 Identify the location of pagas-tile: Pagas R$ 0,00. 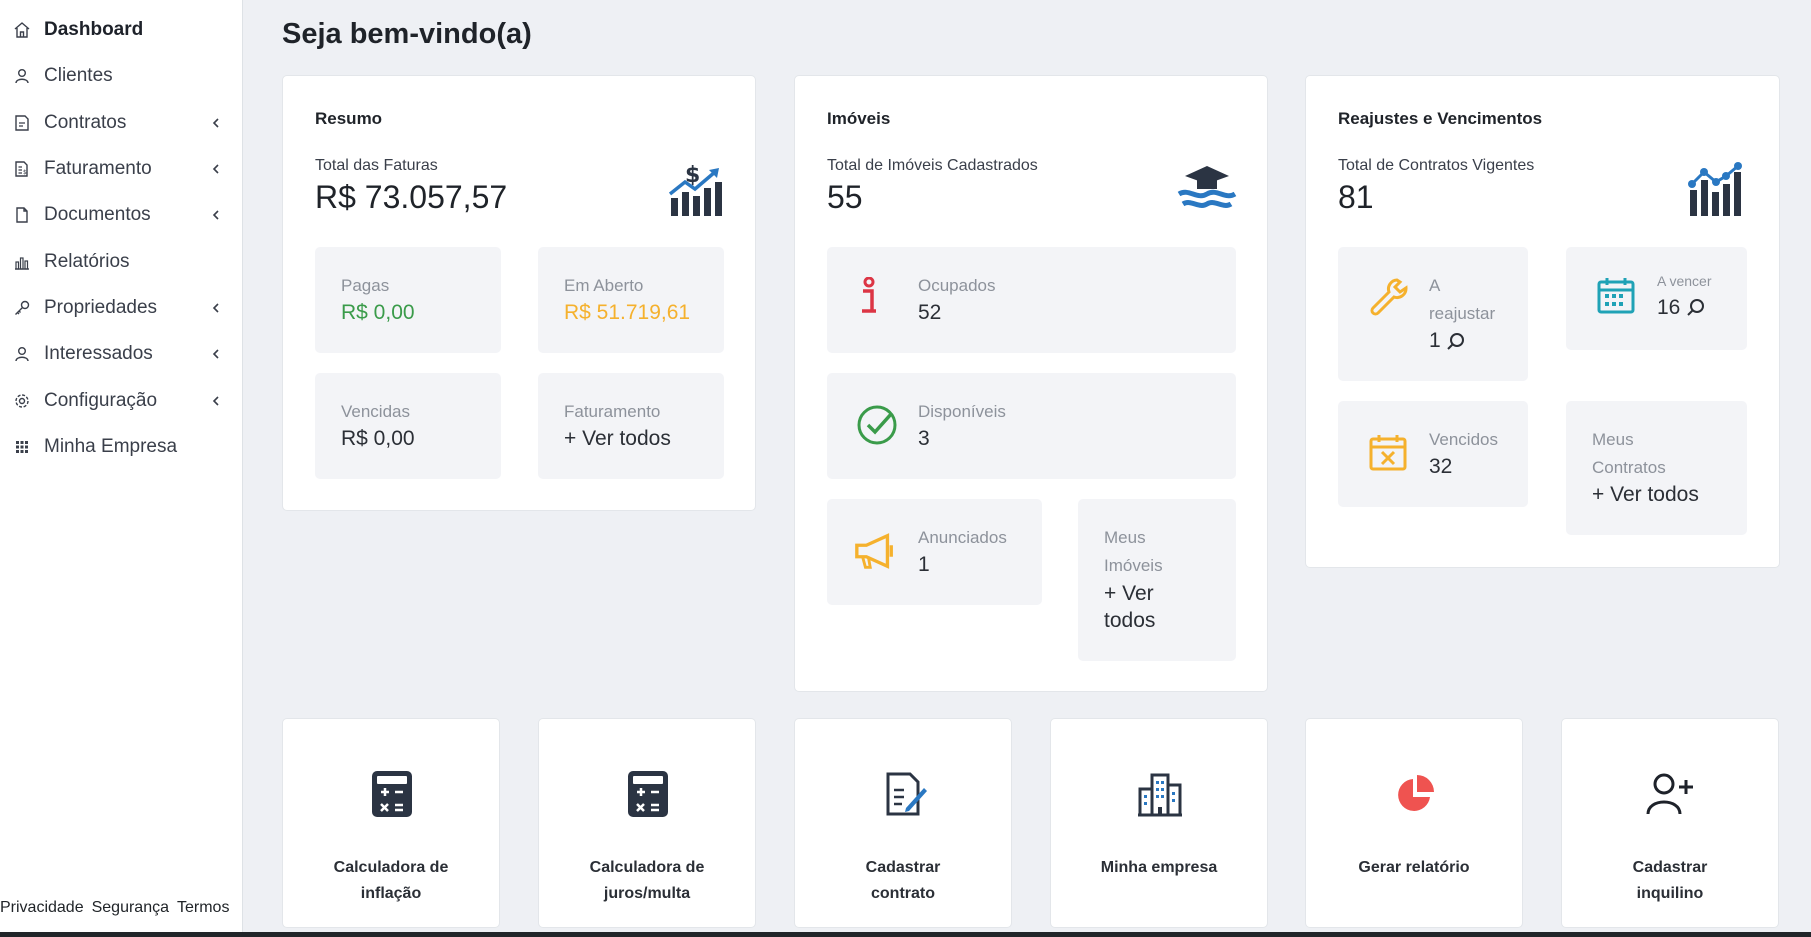
(408, 300).